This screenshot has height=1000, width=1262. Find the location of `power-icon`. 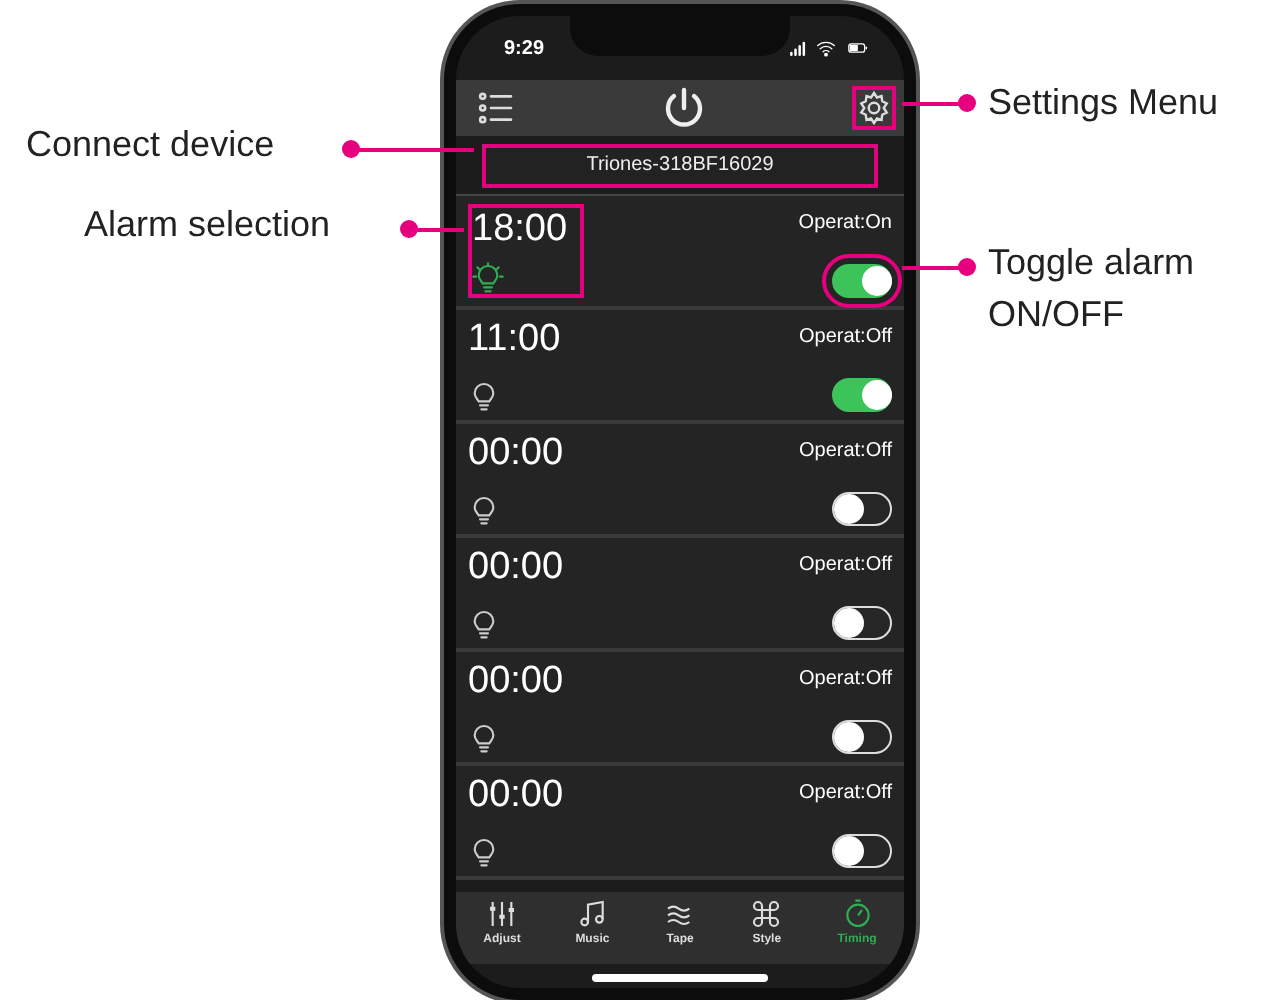

power-icon is located at coordinates (684, 108).